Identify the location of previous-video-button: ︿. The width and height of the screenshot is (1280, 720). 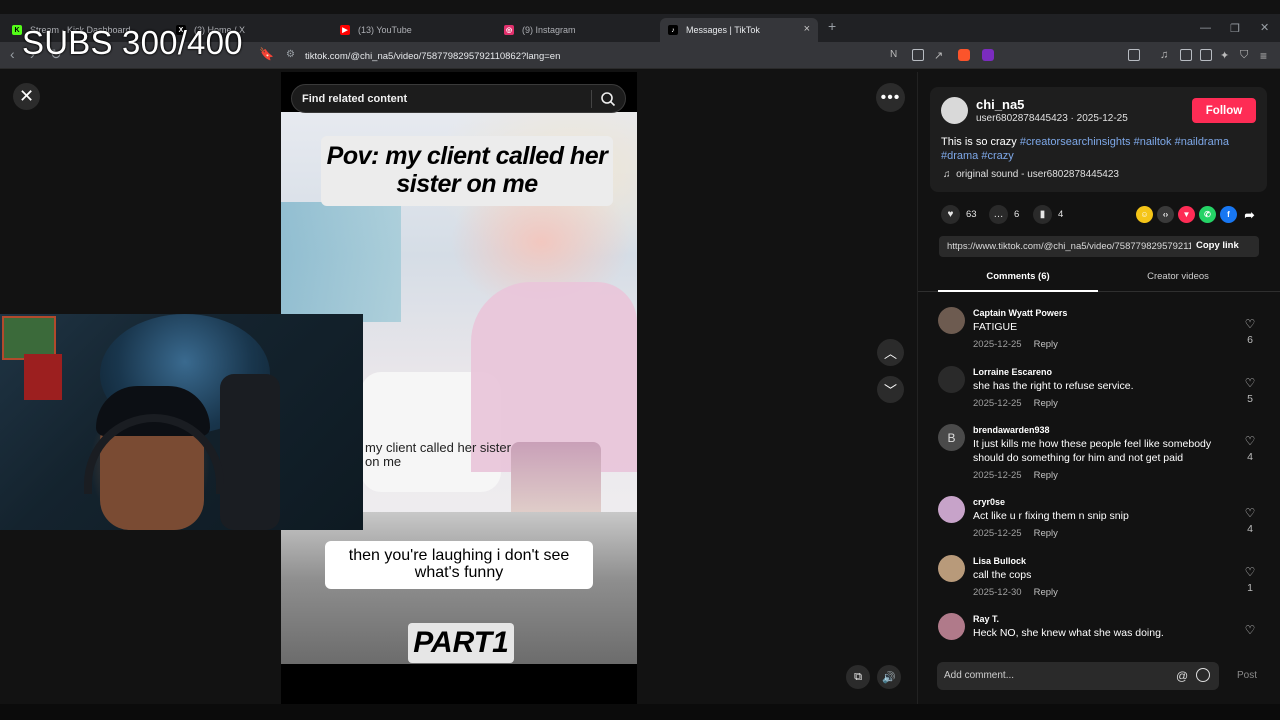
(890, 352).